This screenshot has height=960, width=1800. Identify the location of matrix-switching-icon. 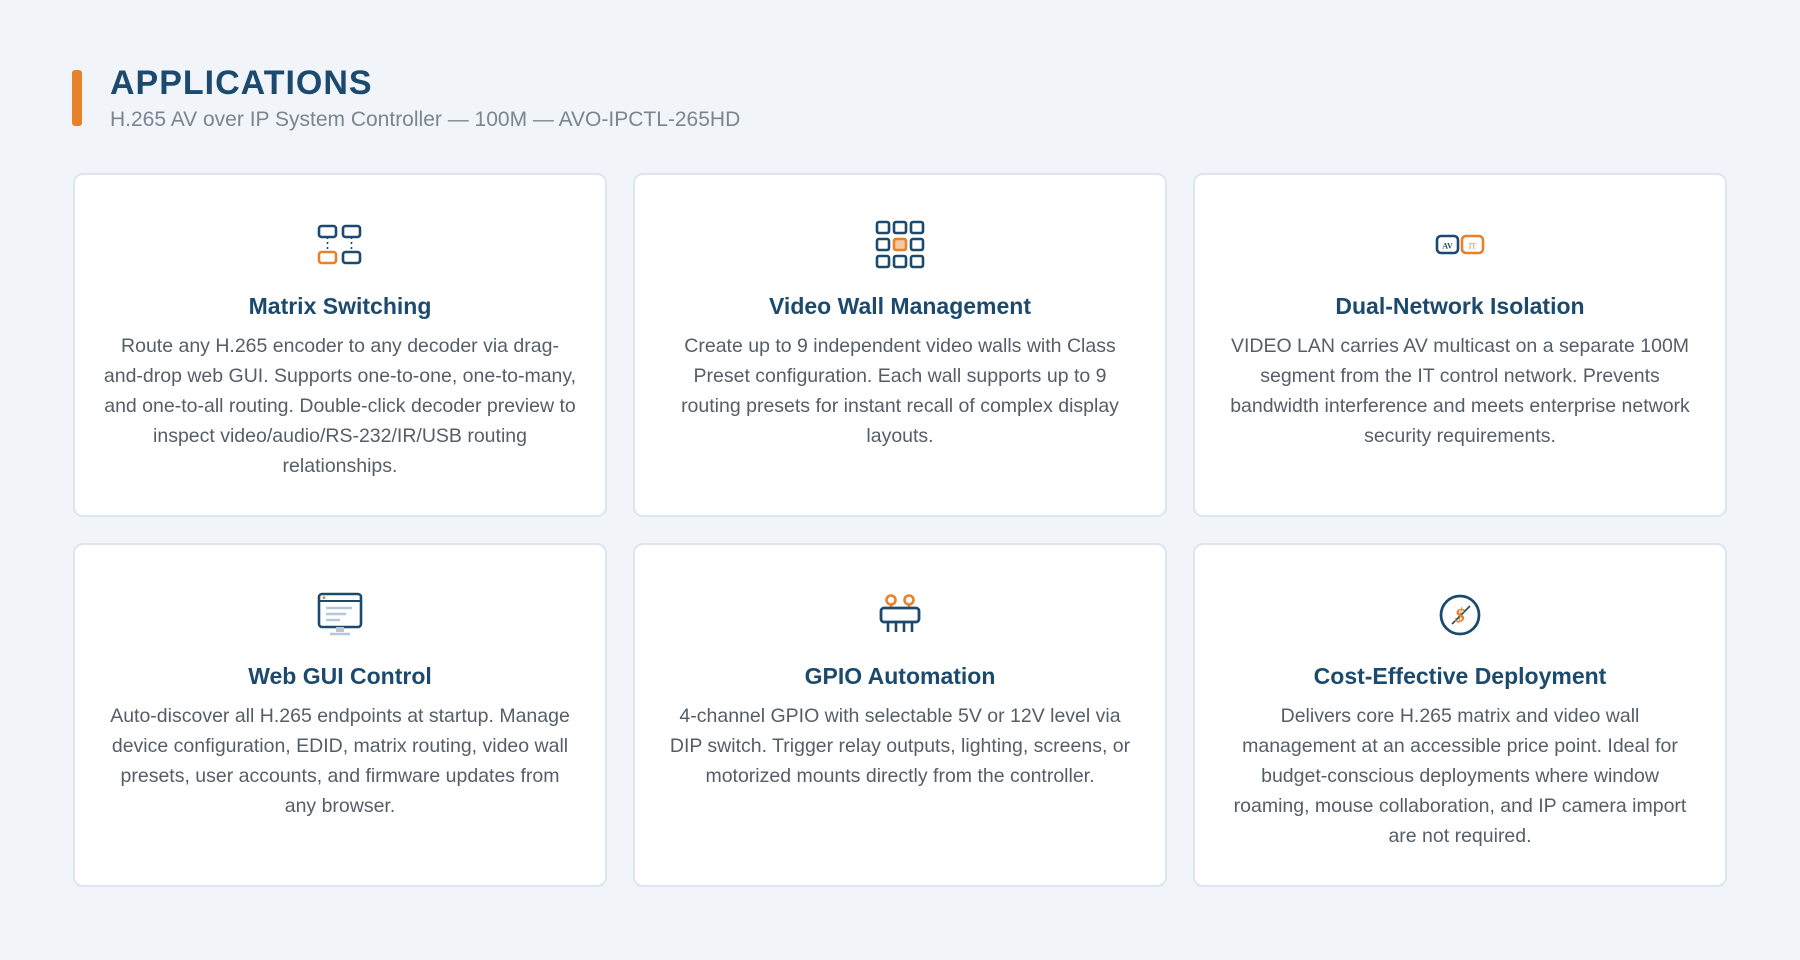
(340, 245).